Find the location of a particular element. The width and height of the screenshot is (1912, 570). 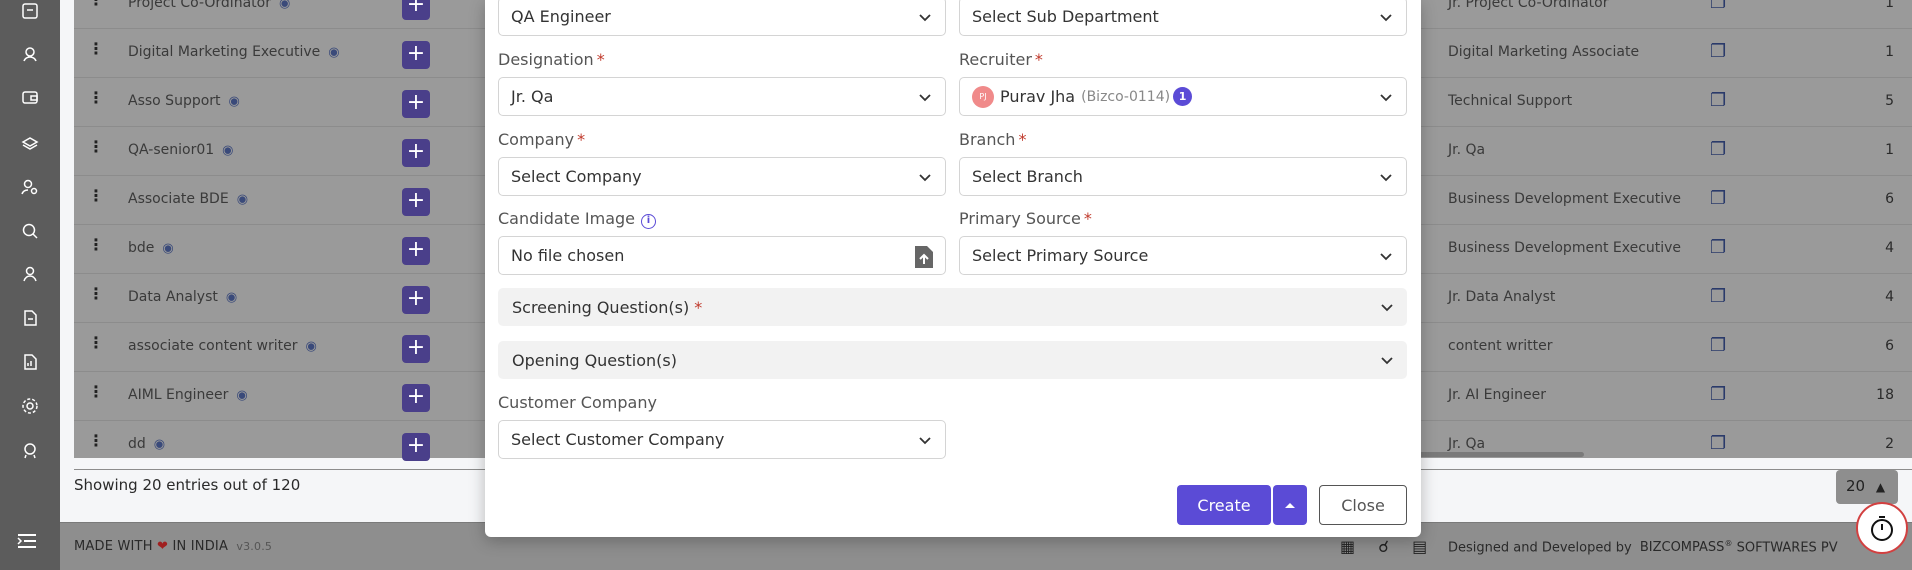

page-size-select: 20 ▲ is located at coordinates (1867, 487).